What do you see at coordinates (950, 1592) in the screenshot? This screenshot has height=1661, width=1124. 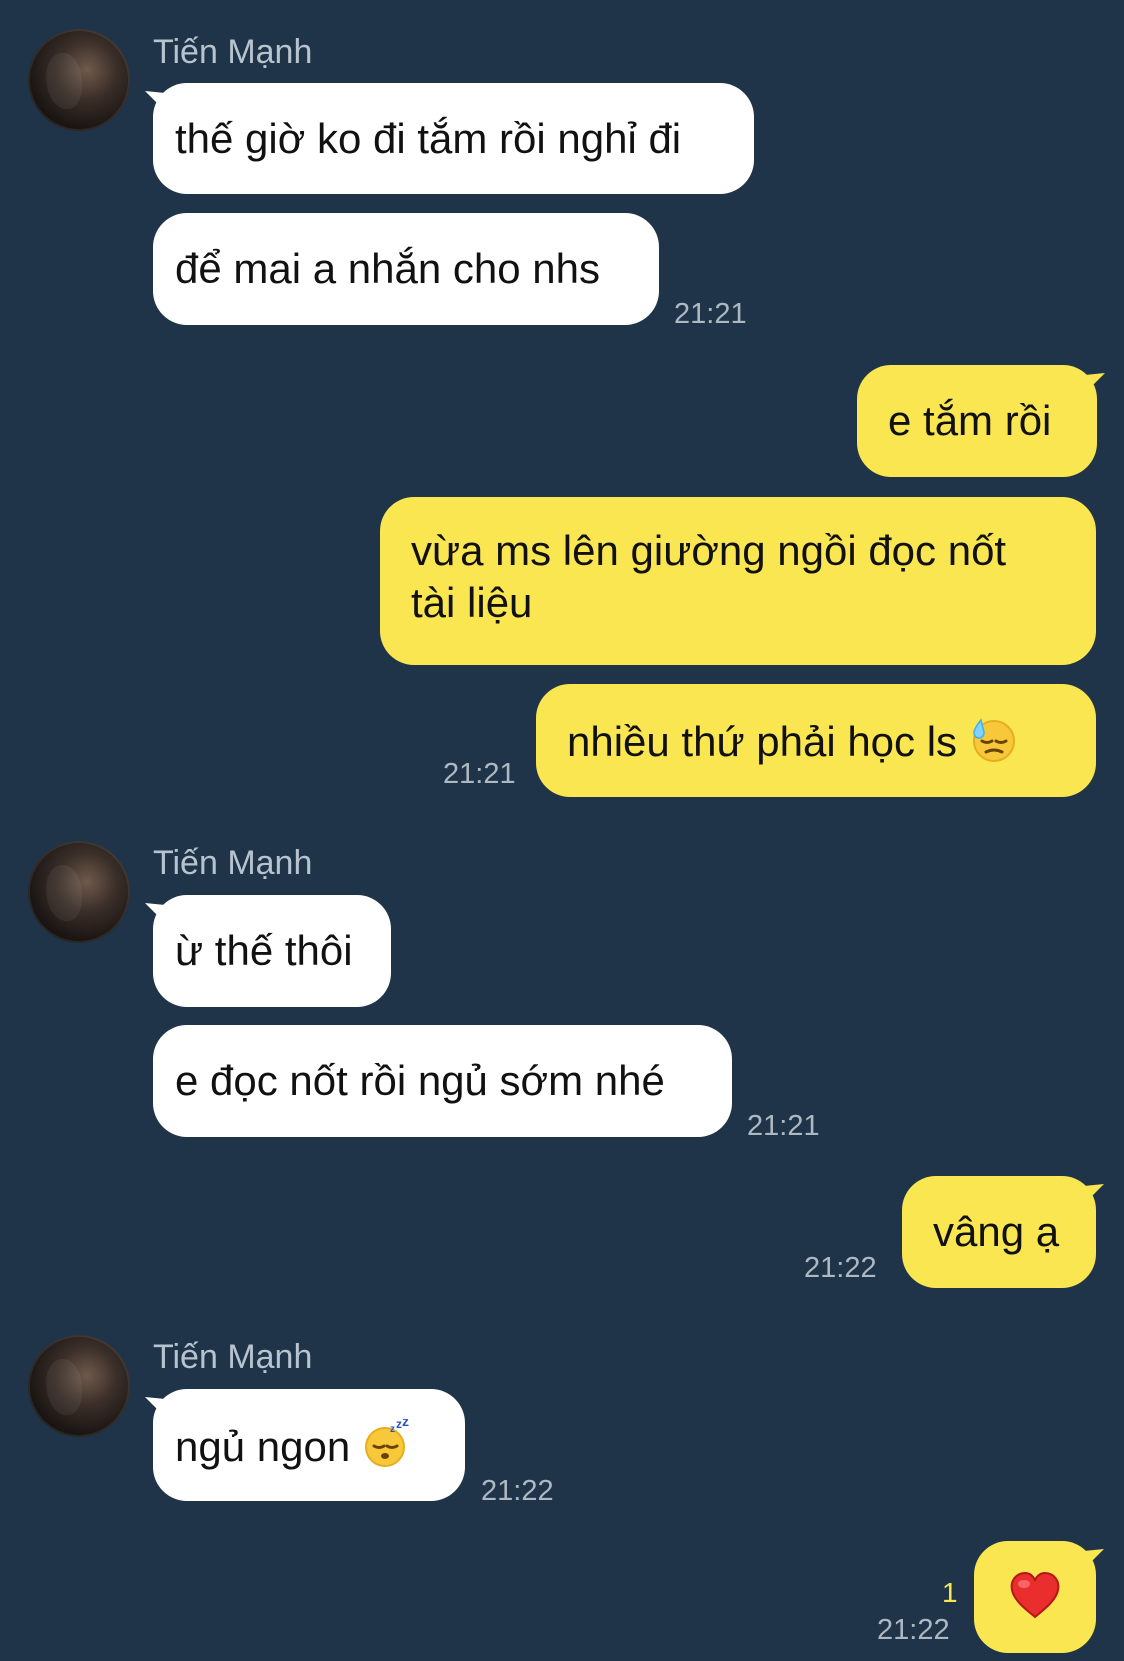 I see `read-count: 1` at bounding box center [950, 1592].